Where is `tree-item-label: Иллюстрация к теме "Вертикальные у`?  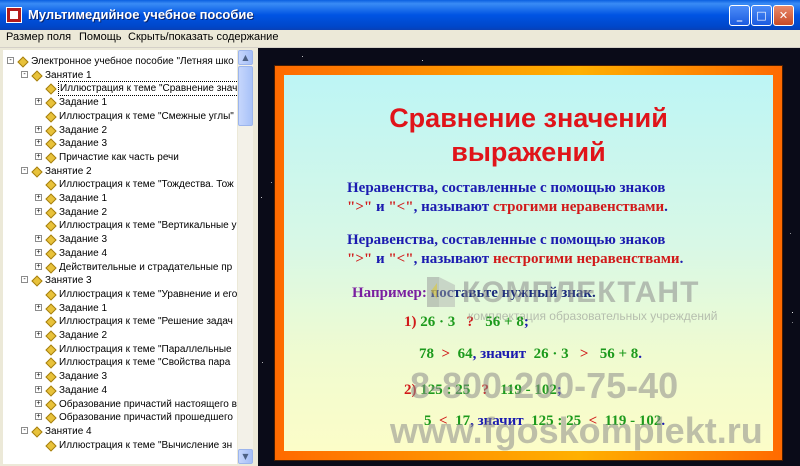 tree-item-label: Иллюстрация к теме "Вертикальные у is located at coordinates (148, 226).